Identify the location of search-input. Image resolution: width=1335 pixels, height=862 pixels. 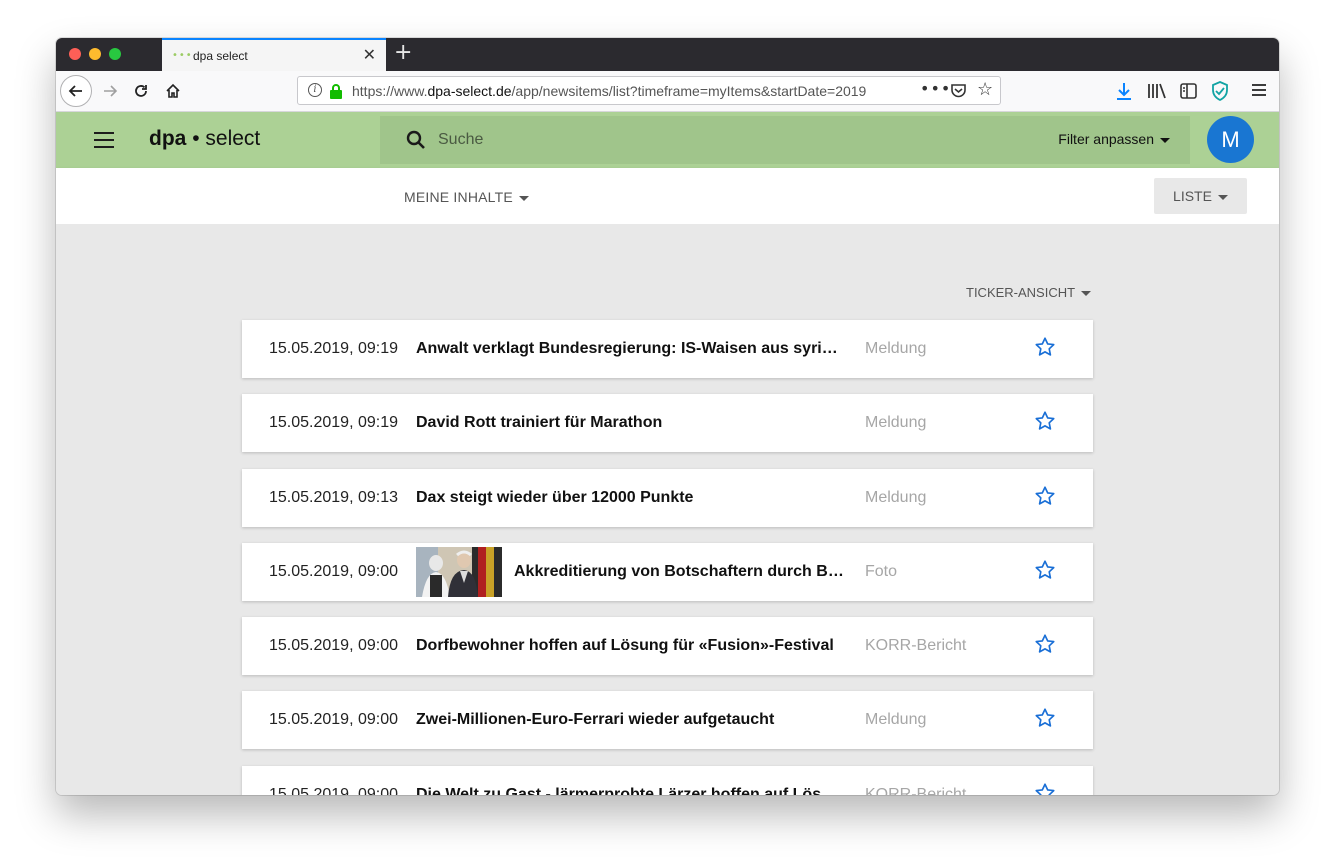
(718, 140).